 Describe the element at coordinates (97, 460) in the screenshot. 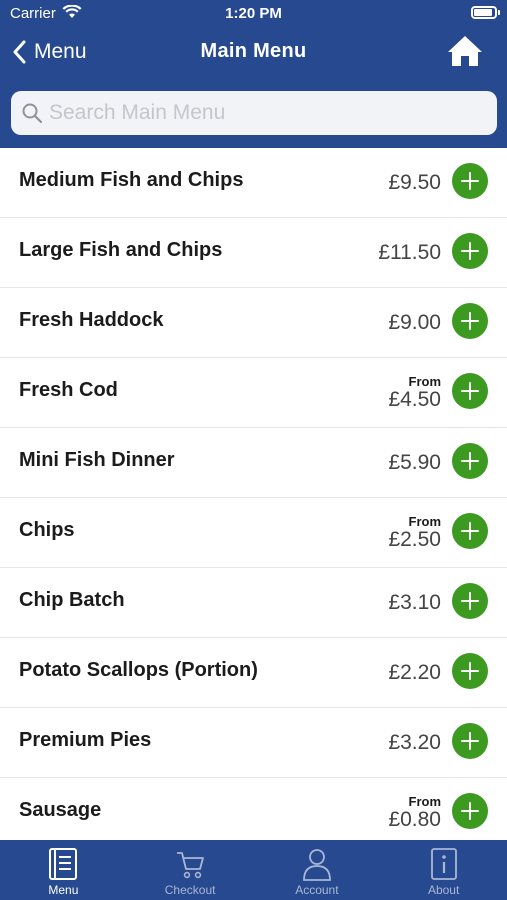

I see `menu-item-name: Mini Fish Dinner` at that location.